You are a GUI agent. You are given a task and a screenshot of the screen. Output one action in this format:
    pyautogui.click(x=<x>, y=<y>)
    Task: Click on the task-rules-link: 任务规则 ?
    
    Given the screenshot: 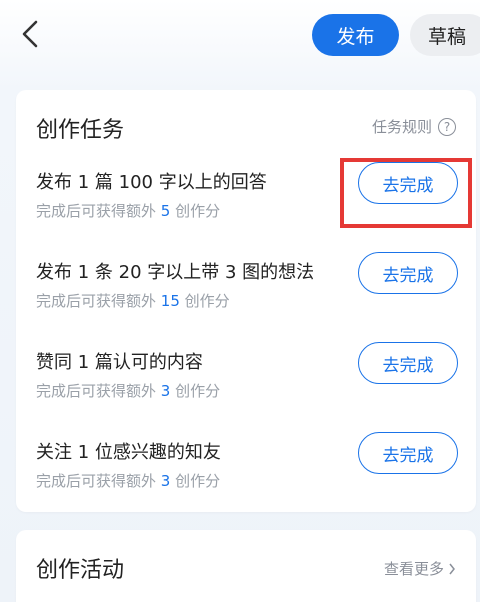 What is the action you would take?
    pyautogui.click(x=414, y=126)
    